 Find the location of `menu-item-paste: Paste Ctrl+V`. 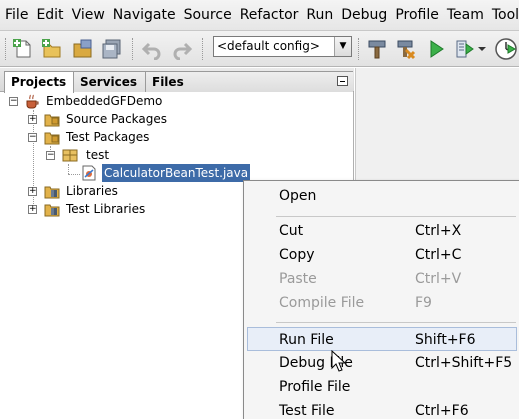

menu-item-paste: Paste Ctrl+V is located at coordinates (370, 279).